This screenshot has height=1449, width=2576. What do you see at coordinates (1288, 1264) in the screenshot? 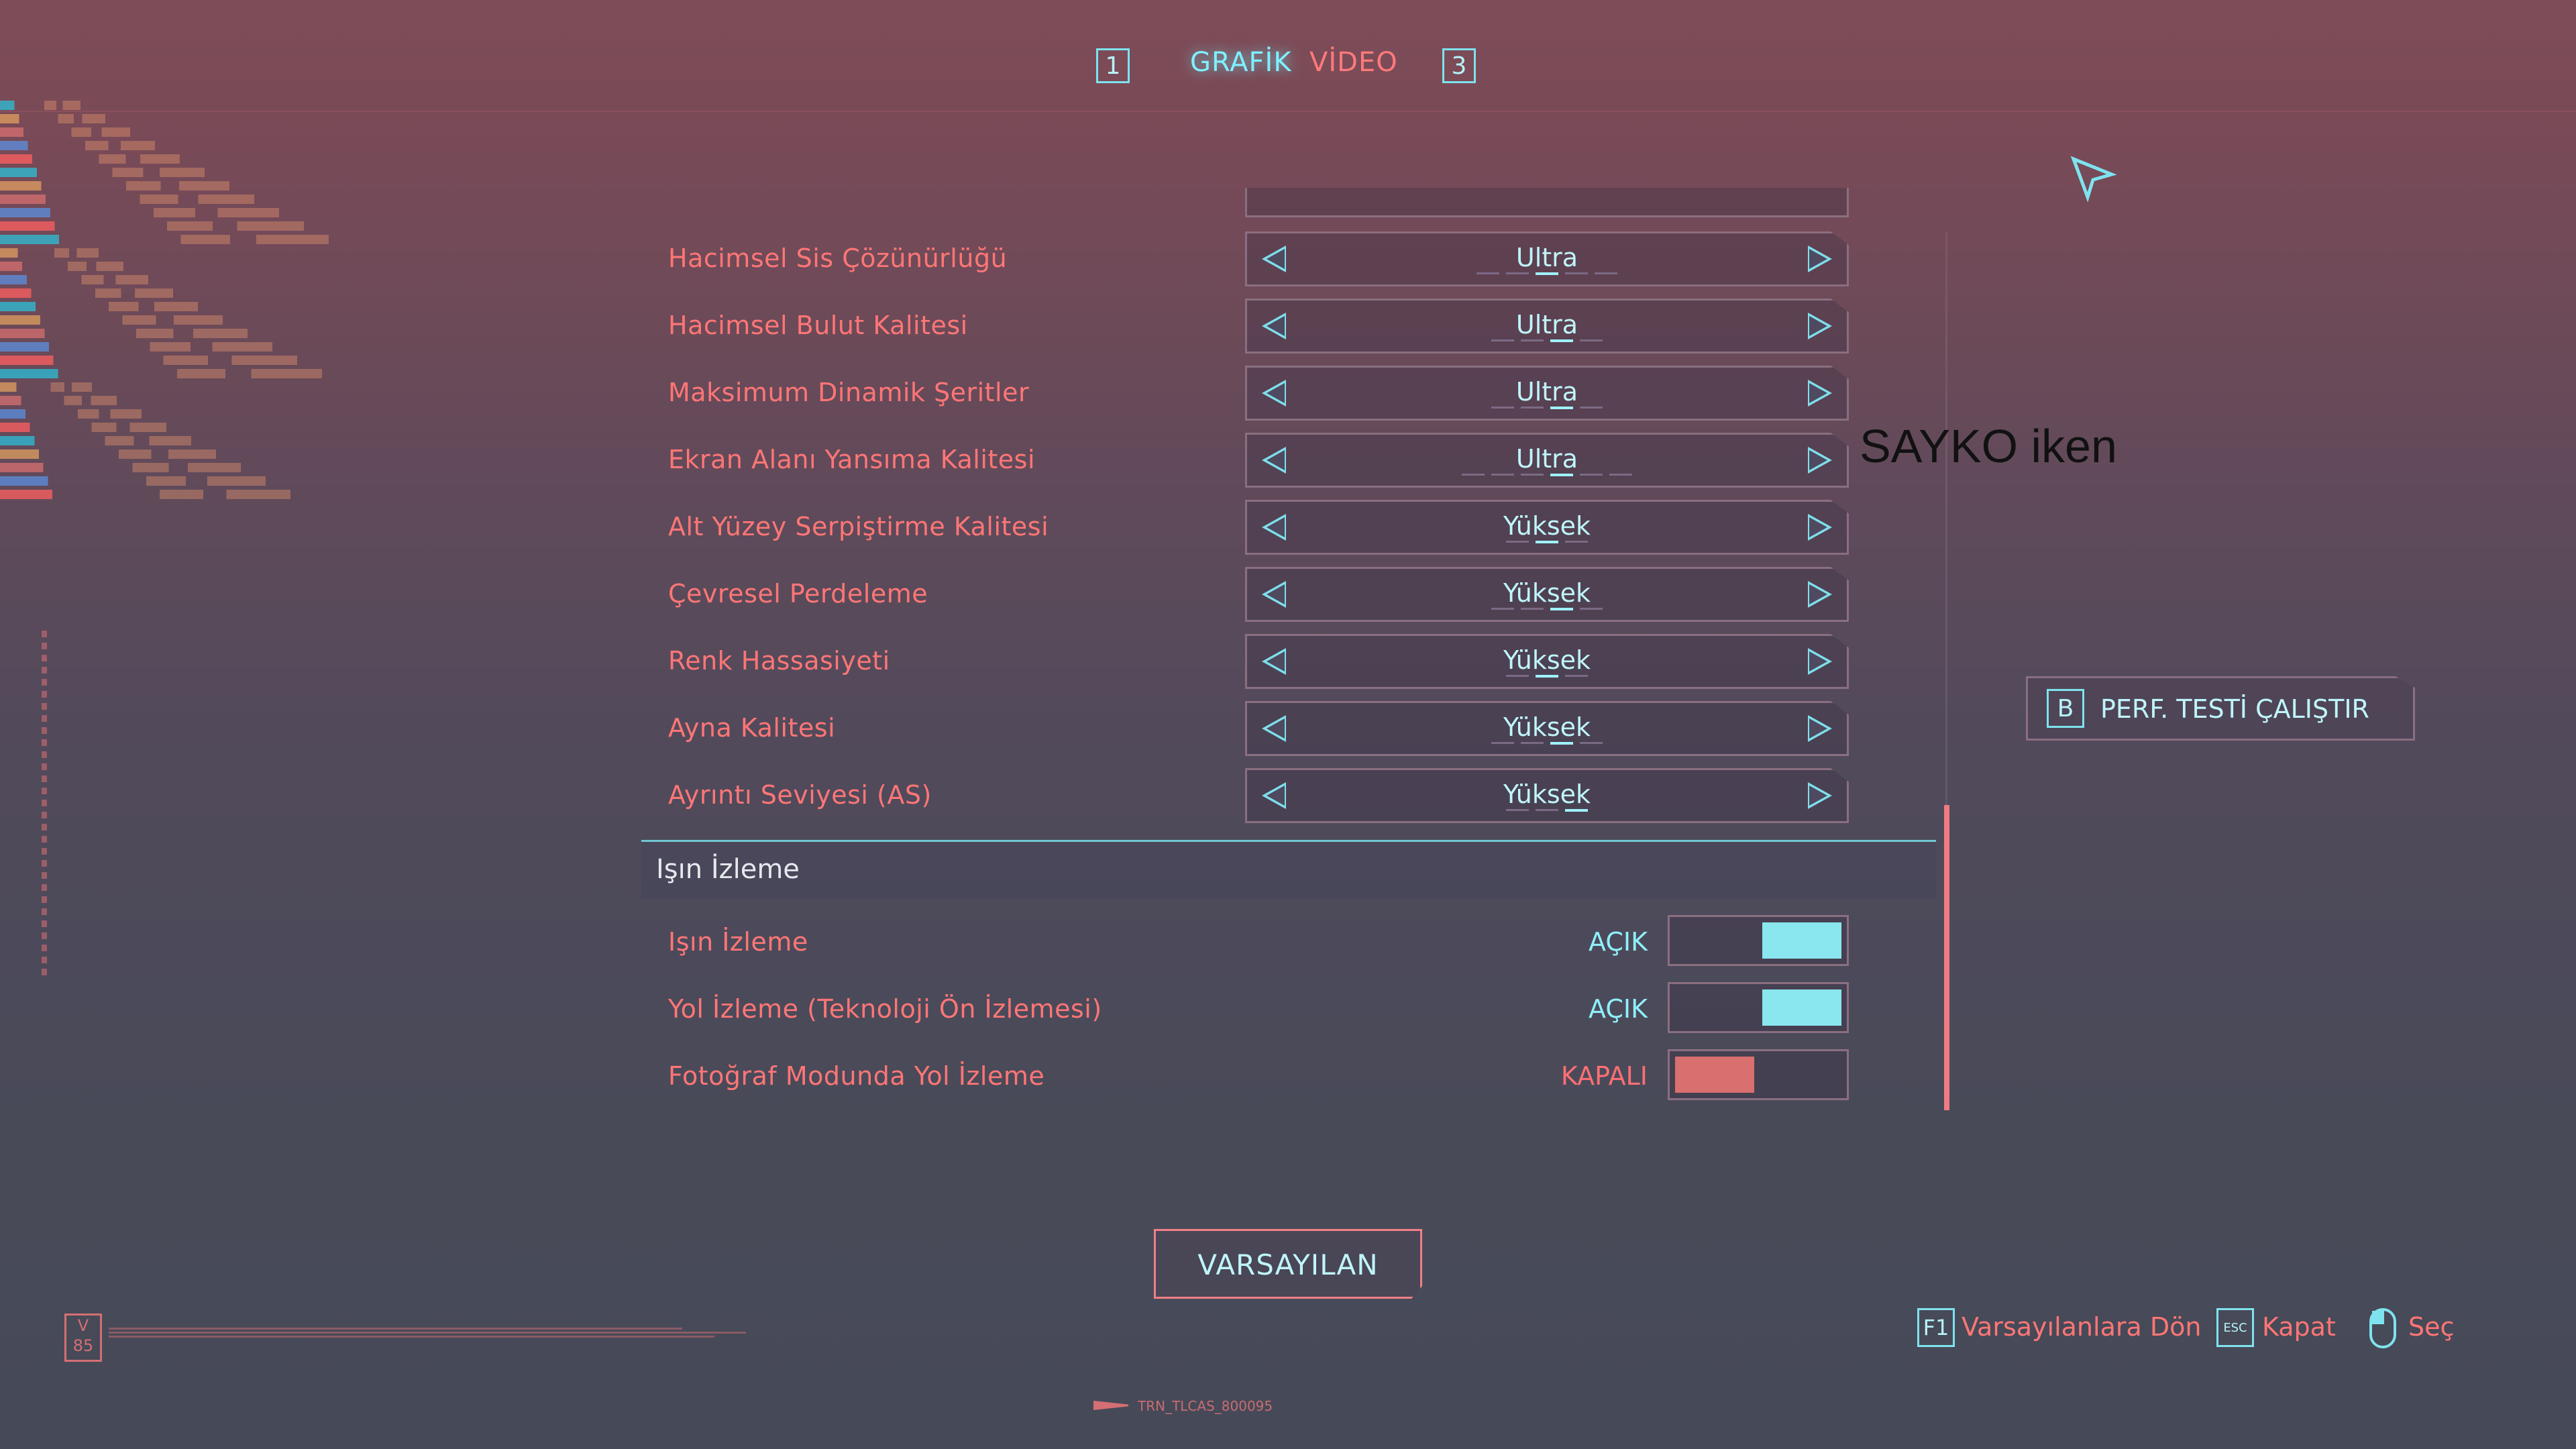
I see `defaults-button: VARSAYILAN` at bounding box center [1288, 1264].